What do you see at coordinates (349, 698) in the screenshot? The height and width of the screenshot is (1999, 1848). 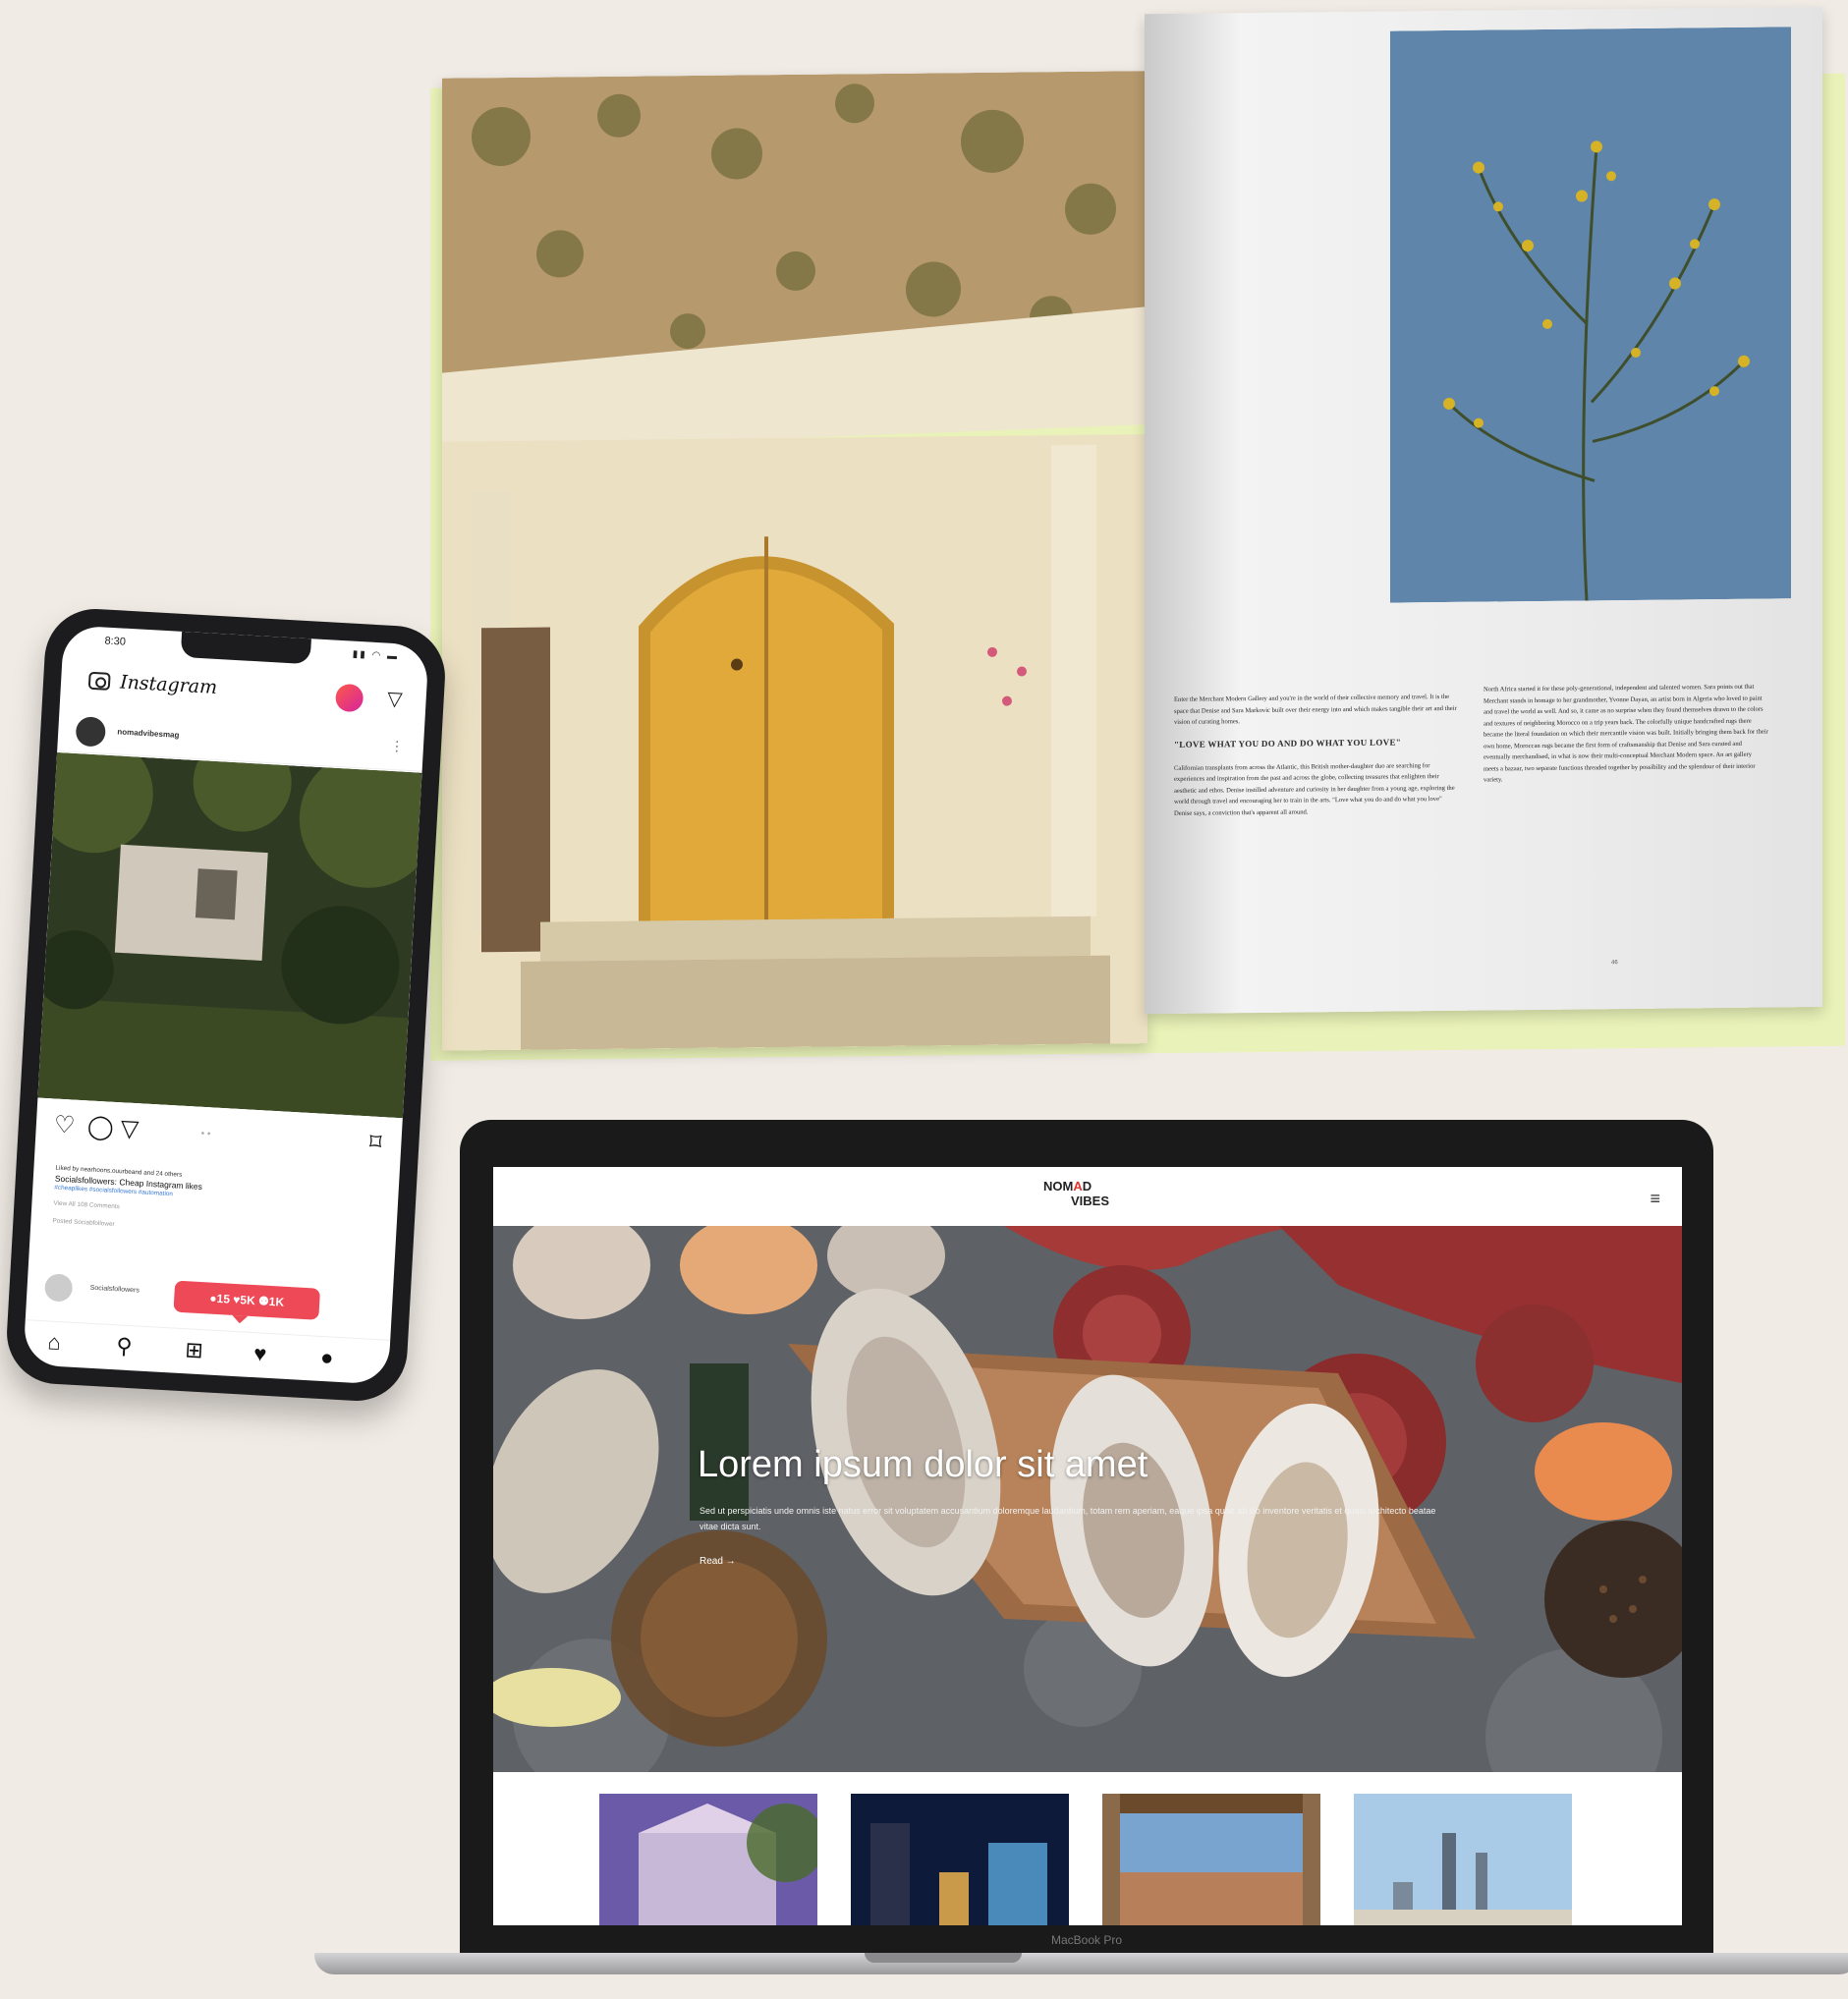 I see `story-avatar` at bounding box center [349, 698].